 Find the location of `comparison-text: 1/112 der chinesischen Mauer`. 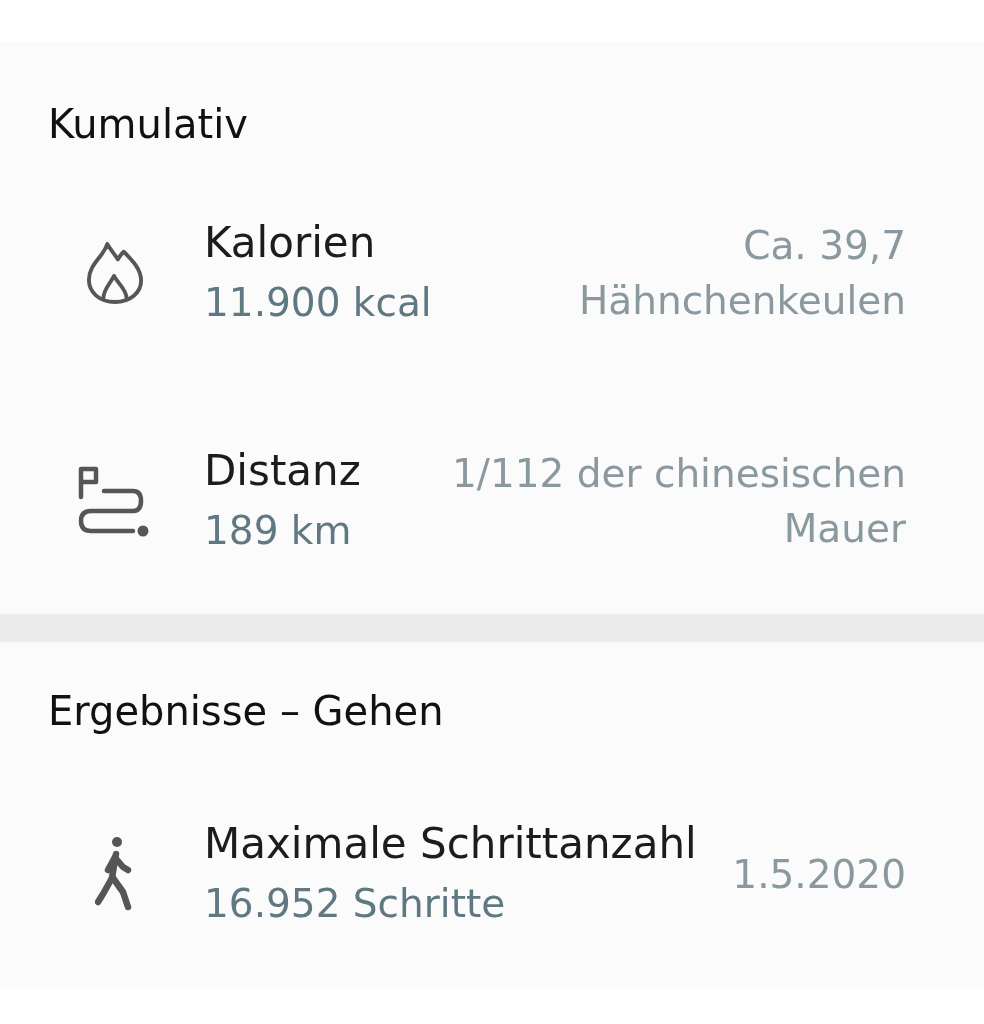

comparison-text: 1/112 der chinesischen Mauer is located at coordinates (678, 501).